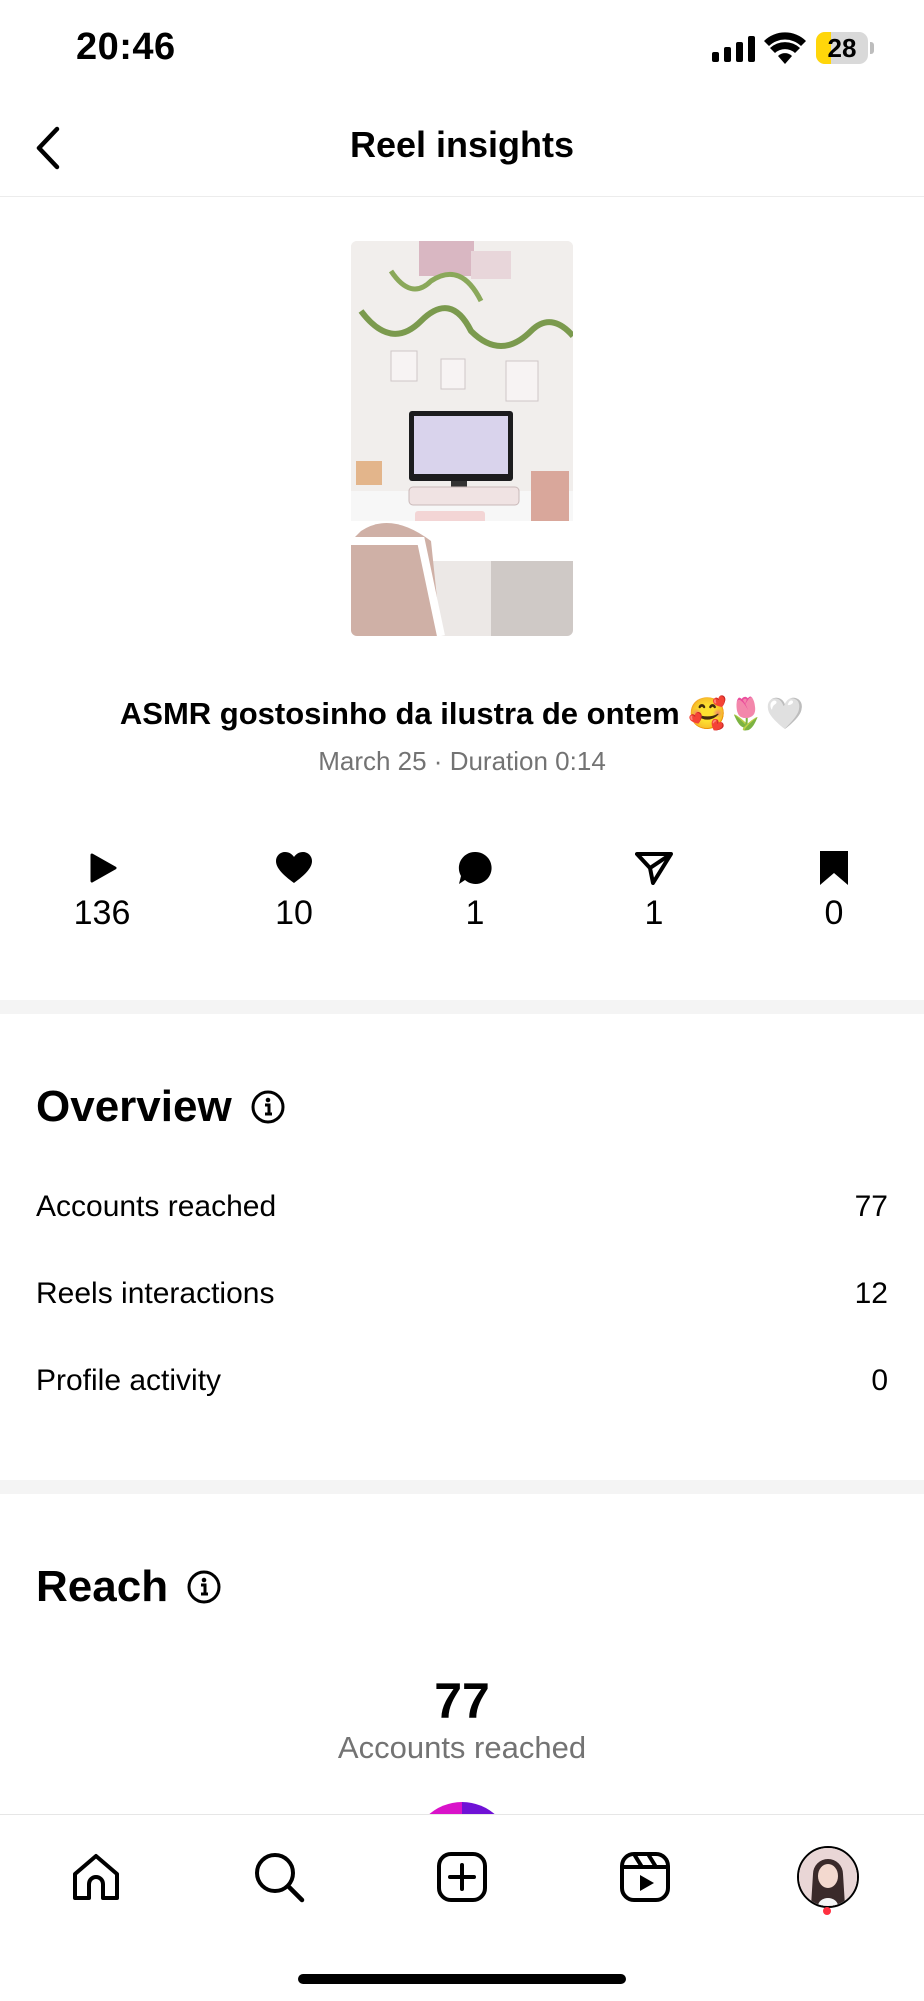  Describe the element at coordinates (462, 713) in the screenshot. I see `reel-caption: ASMR gostosinho da ilustra de ontem 🥰🌷🤍` at that location.